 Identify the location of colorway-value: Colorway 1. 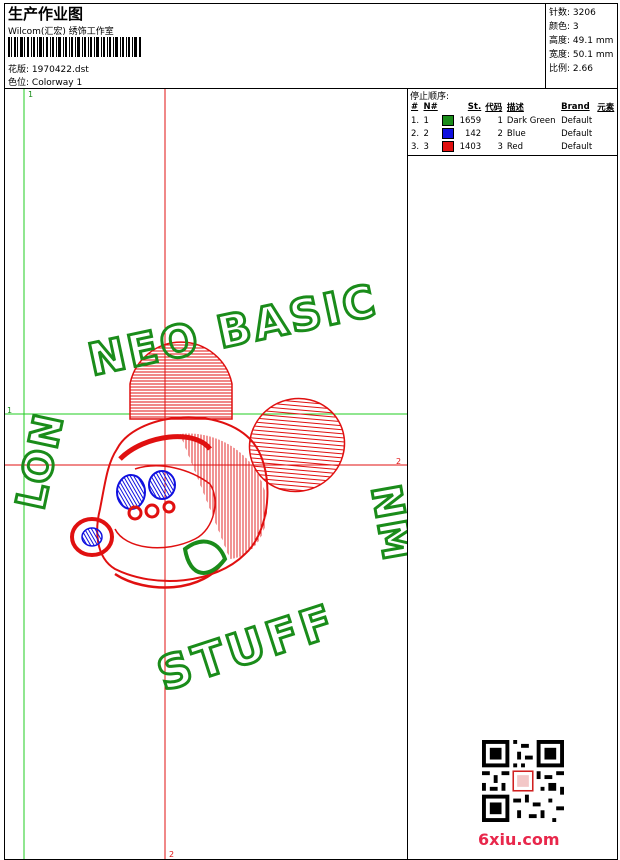
(57, 83).